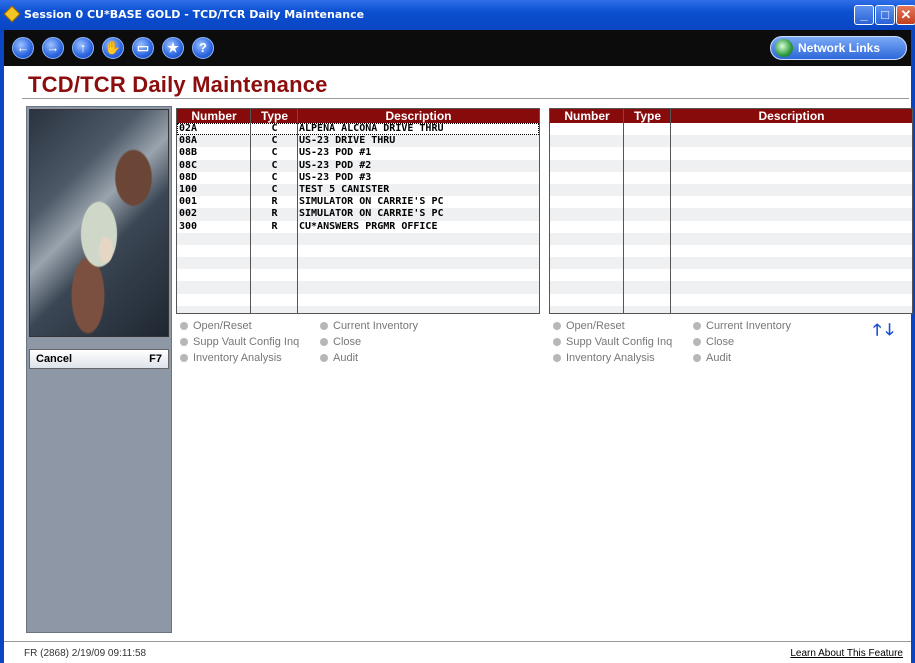  Describe the element at coordinates (465, 98) in the screenshot. I see `title-divider` at that location.